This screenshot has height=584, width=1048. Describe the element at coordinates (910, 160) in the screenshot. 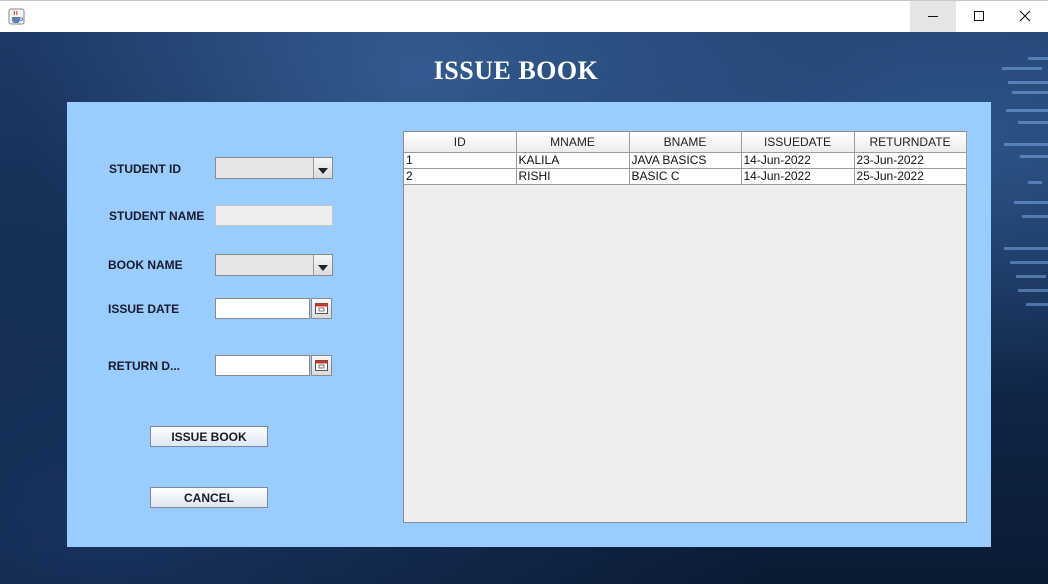

I see `table-cell-returndate: 23-Jun-2022` at that location.